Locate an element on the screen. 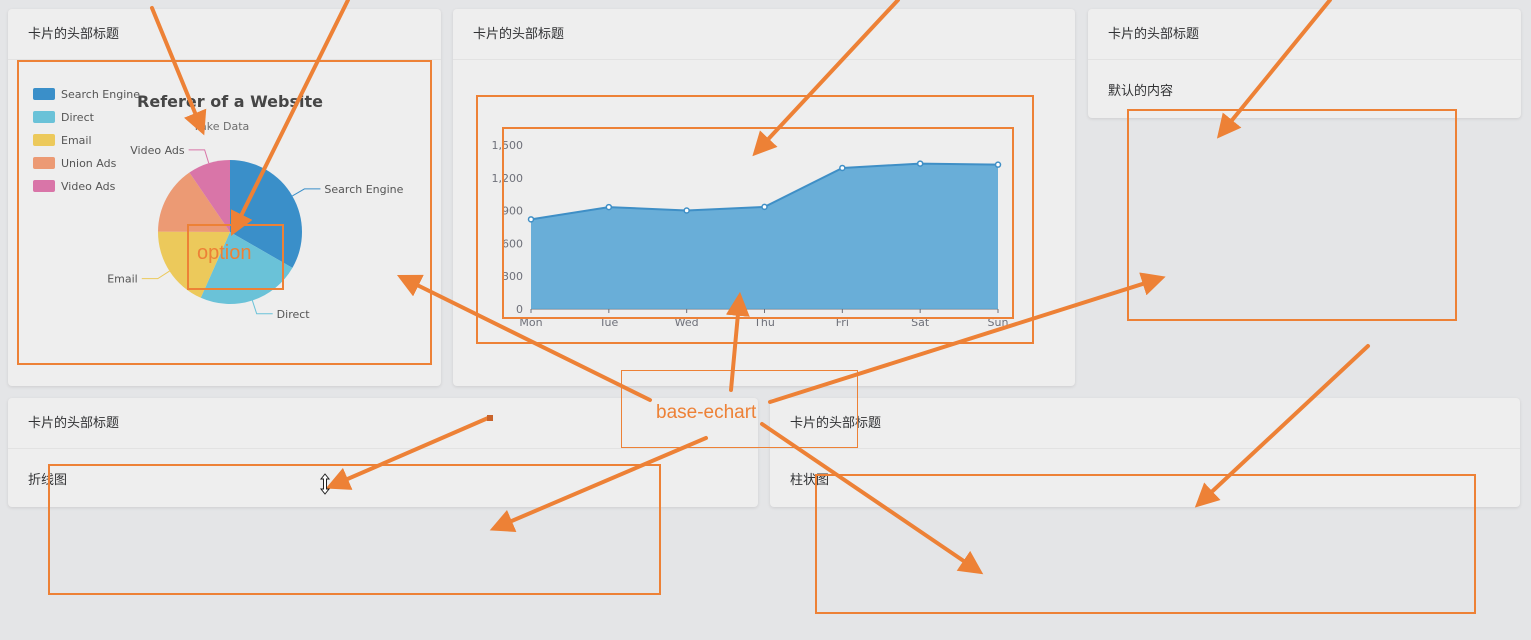  default-card-highlight-box is located at coordinates (1292, 215).